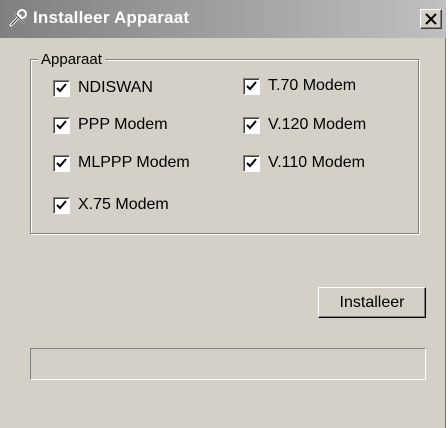 The width and height of the screenshot is (448, 428). What do you see at coordinates (316, 162) in the screenshot?
I see `checkbox-label: V.110 Modem` at bounding box center [316, 162].